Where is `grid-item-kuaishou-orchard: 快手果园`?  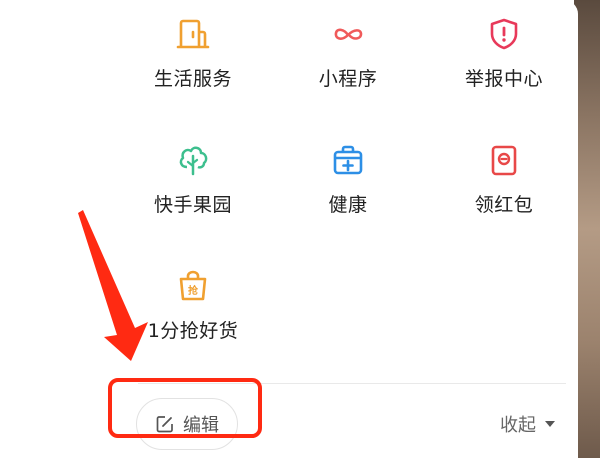
grid-item-kuaishou-orchard: 快手果园 is located at coordinates (193, 176).